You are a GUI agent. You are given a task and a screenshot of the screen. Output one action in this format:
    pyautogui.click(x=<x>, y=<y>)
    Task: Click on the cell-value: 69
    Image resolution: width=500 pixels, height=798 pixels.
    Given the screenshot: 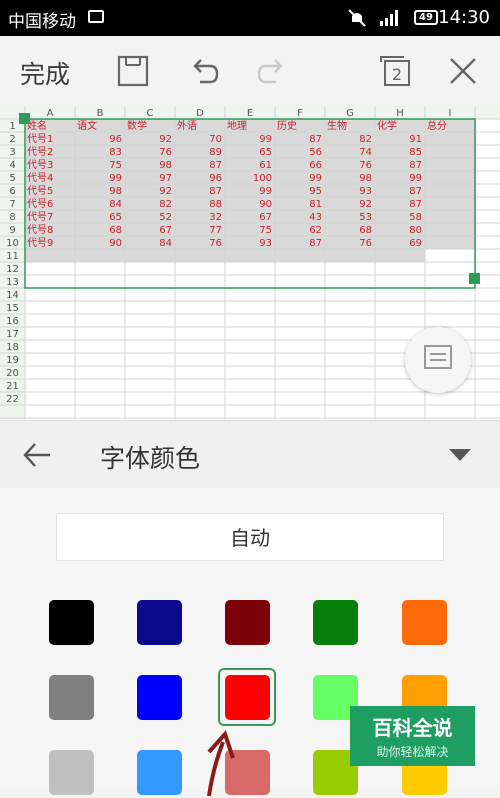 What is the action you would take?
    pyautogui.click(x=415, y=243)
    